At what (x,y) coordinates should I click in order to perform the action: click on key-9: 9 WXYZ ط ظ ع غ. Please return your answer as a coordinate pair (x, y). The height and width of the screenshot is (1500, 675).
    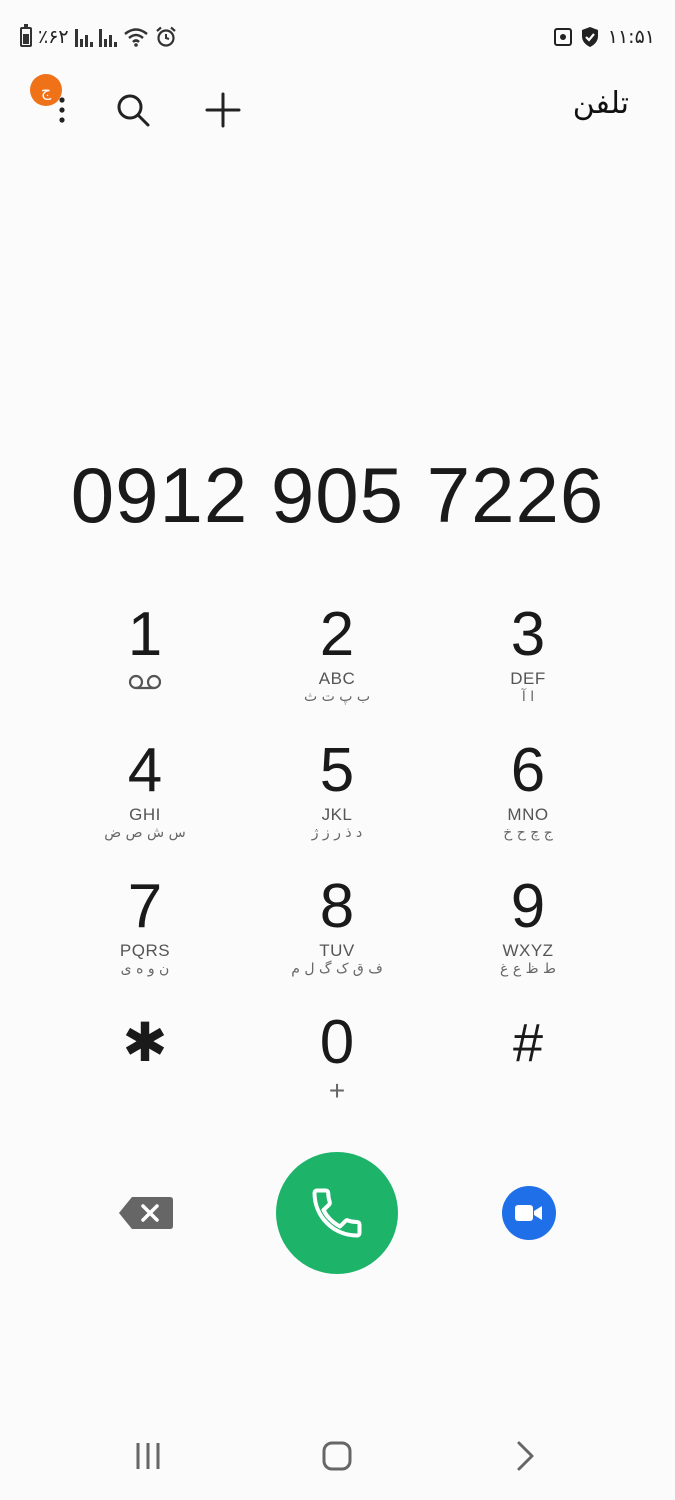
    Looking at the image, I should click on (528, 937).